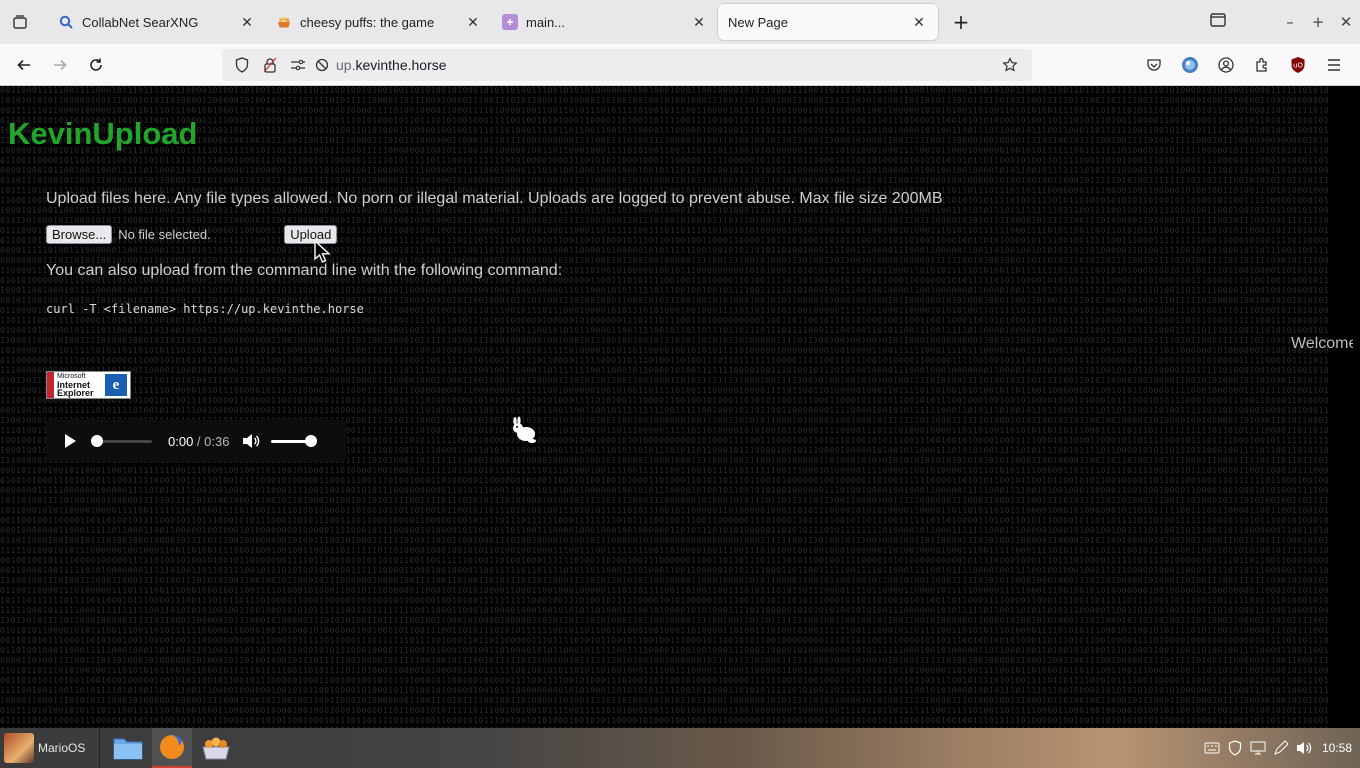  What do you see at coordinates (1304, 748) in the screenshot?
I see `volume-tray-icon` at bounding box center [1304, 748].